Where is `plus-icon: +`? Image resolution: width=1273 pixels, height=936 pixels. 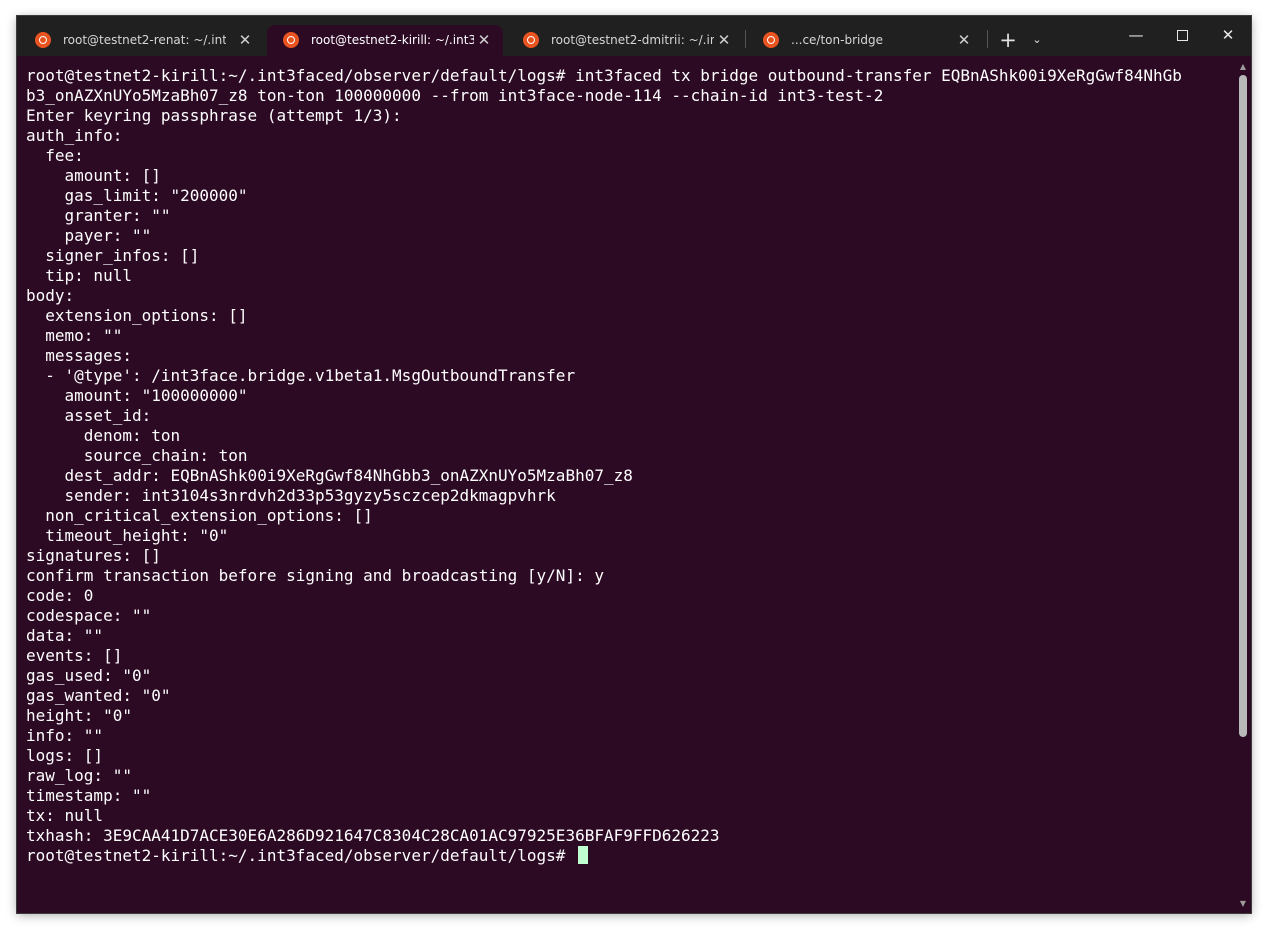 plus-icon: + is located at coordinates (1008, 40).